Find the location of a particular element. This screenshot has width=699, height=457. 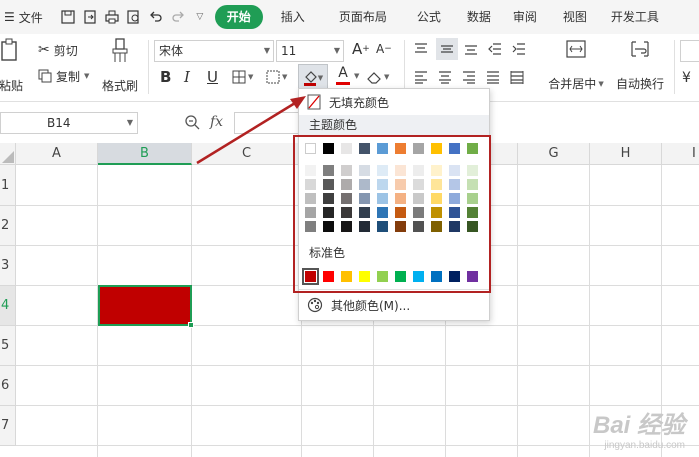

watermark-url: jingyan.baidu.com is located at coordinates (644, 445).